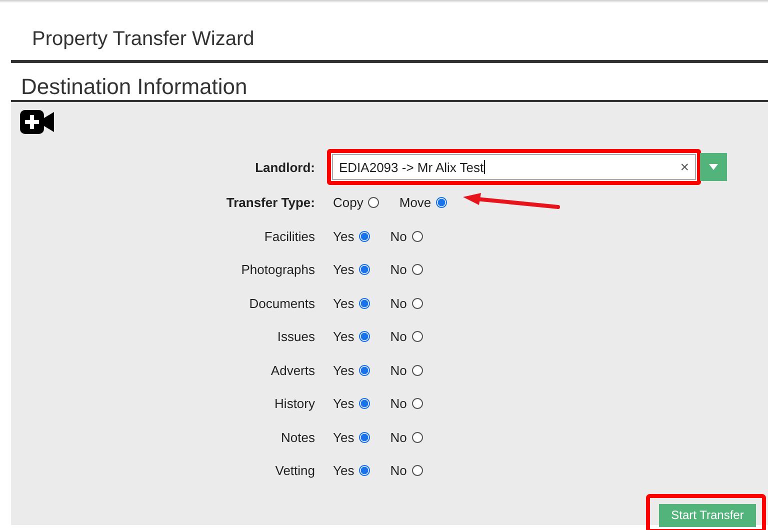 The height and width of the screenshot is (530, 768). I want to click on option-label: Documents, so click(281, 303).